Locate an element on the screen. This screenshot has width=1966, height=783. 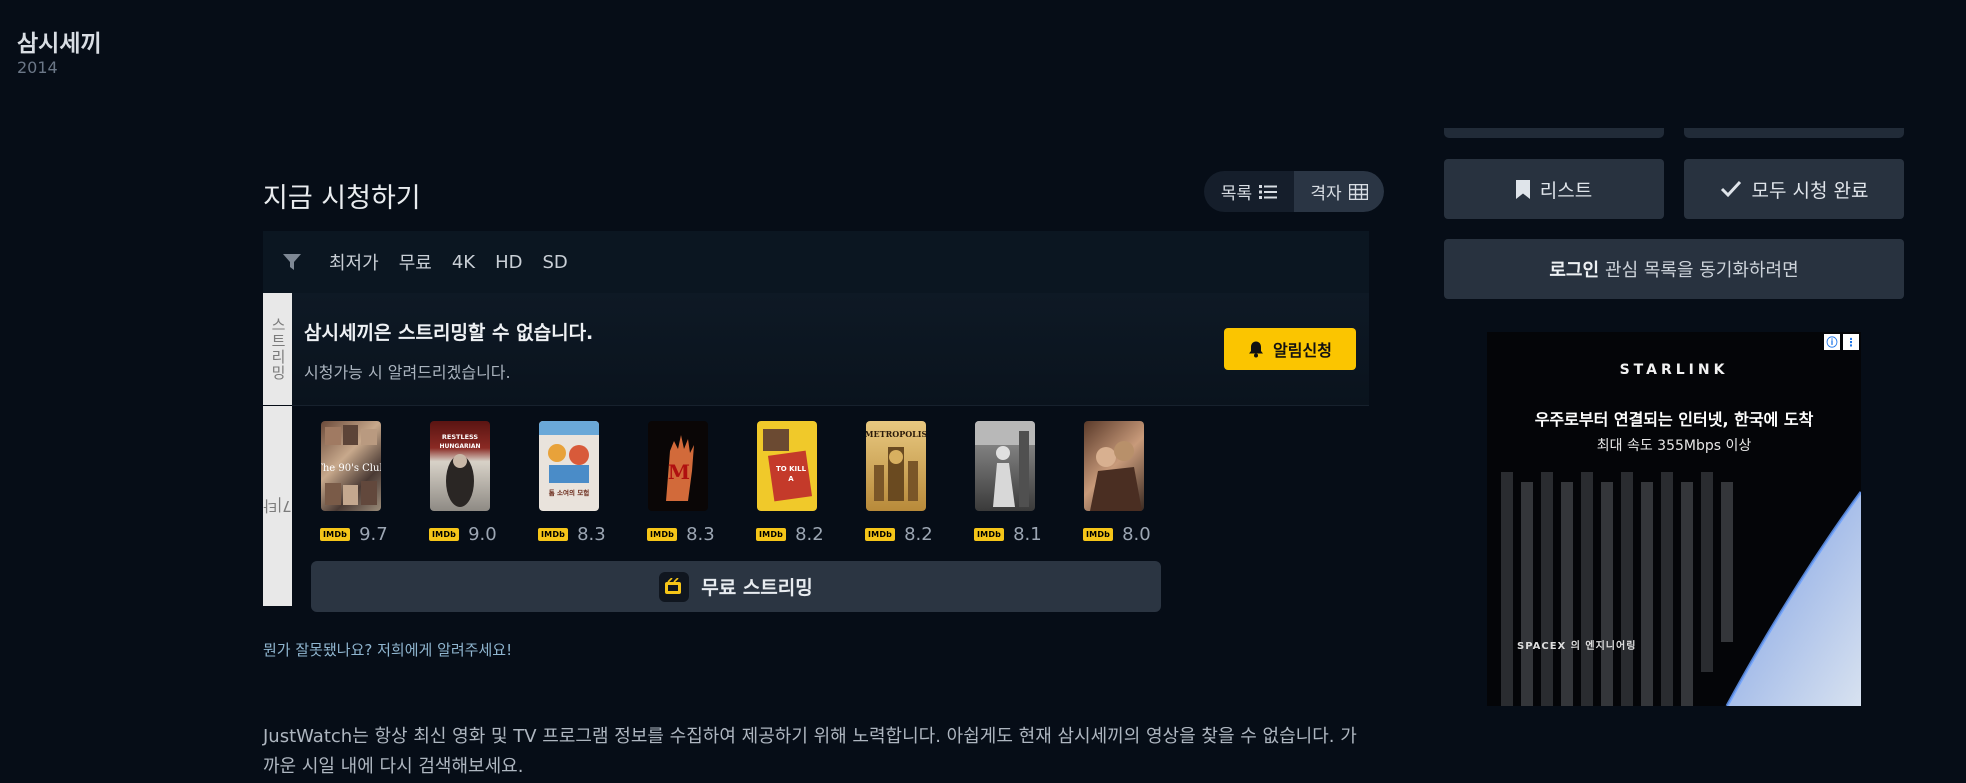
poster-1-title: The 90's Club is located at coordinates (351, 468).